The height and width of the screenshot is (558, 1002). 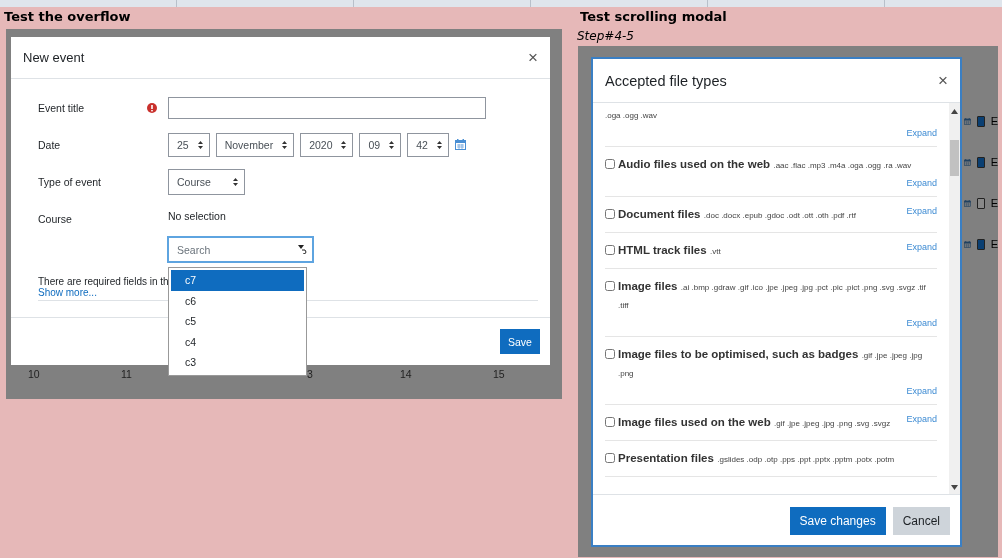 What do you see at coordinates (237, 321) in the screenshot?
I see `course-option: c5` at bounding box center [237, 321].